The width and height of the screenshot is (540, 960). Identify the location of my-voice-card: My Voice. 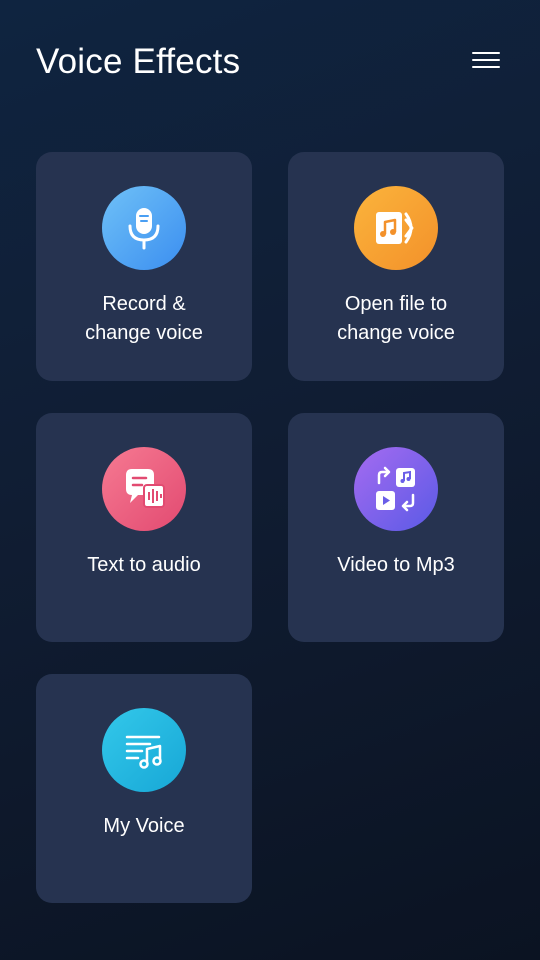
(144, 788).